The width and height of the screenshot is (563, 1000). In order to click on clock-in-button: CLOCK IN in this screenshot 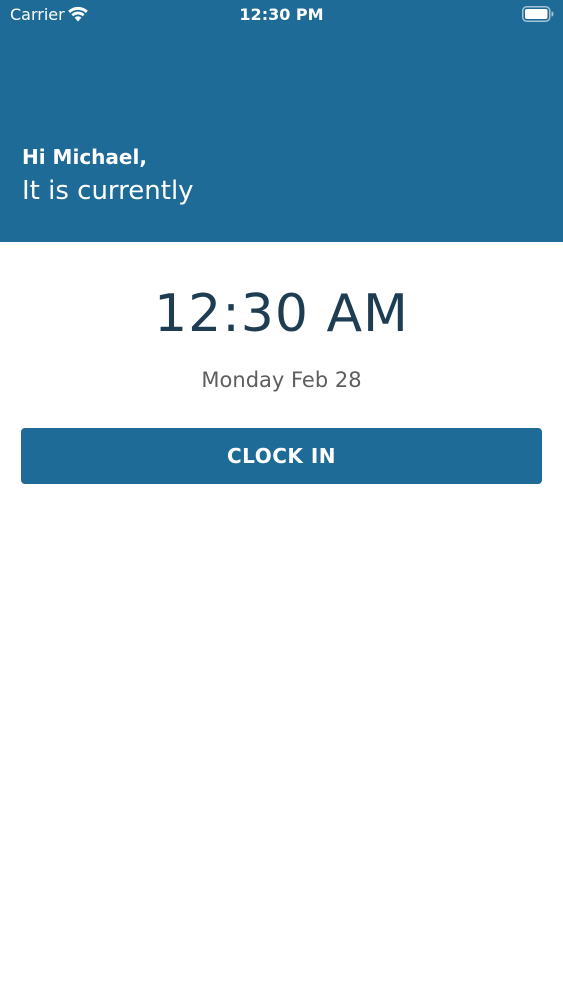, I will do `click(281, 456)`.